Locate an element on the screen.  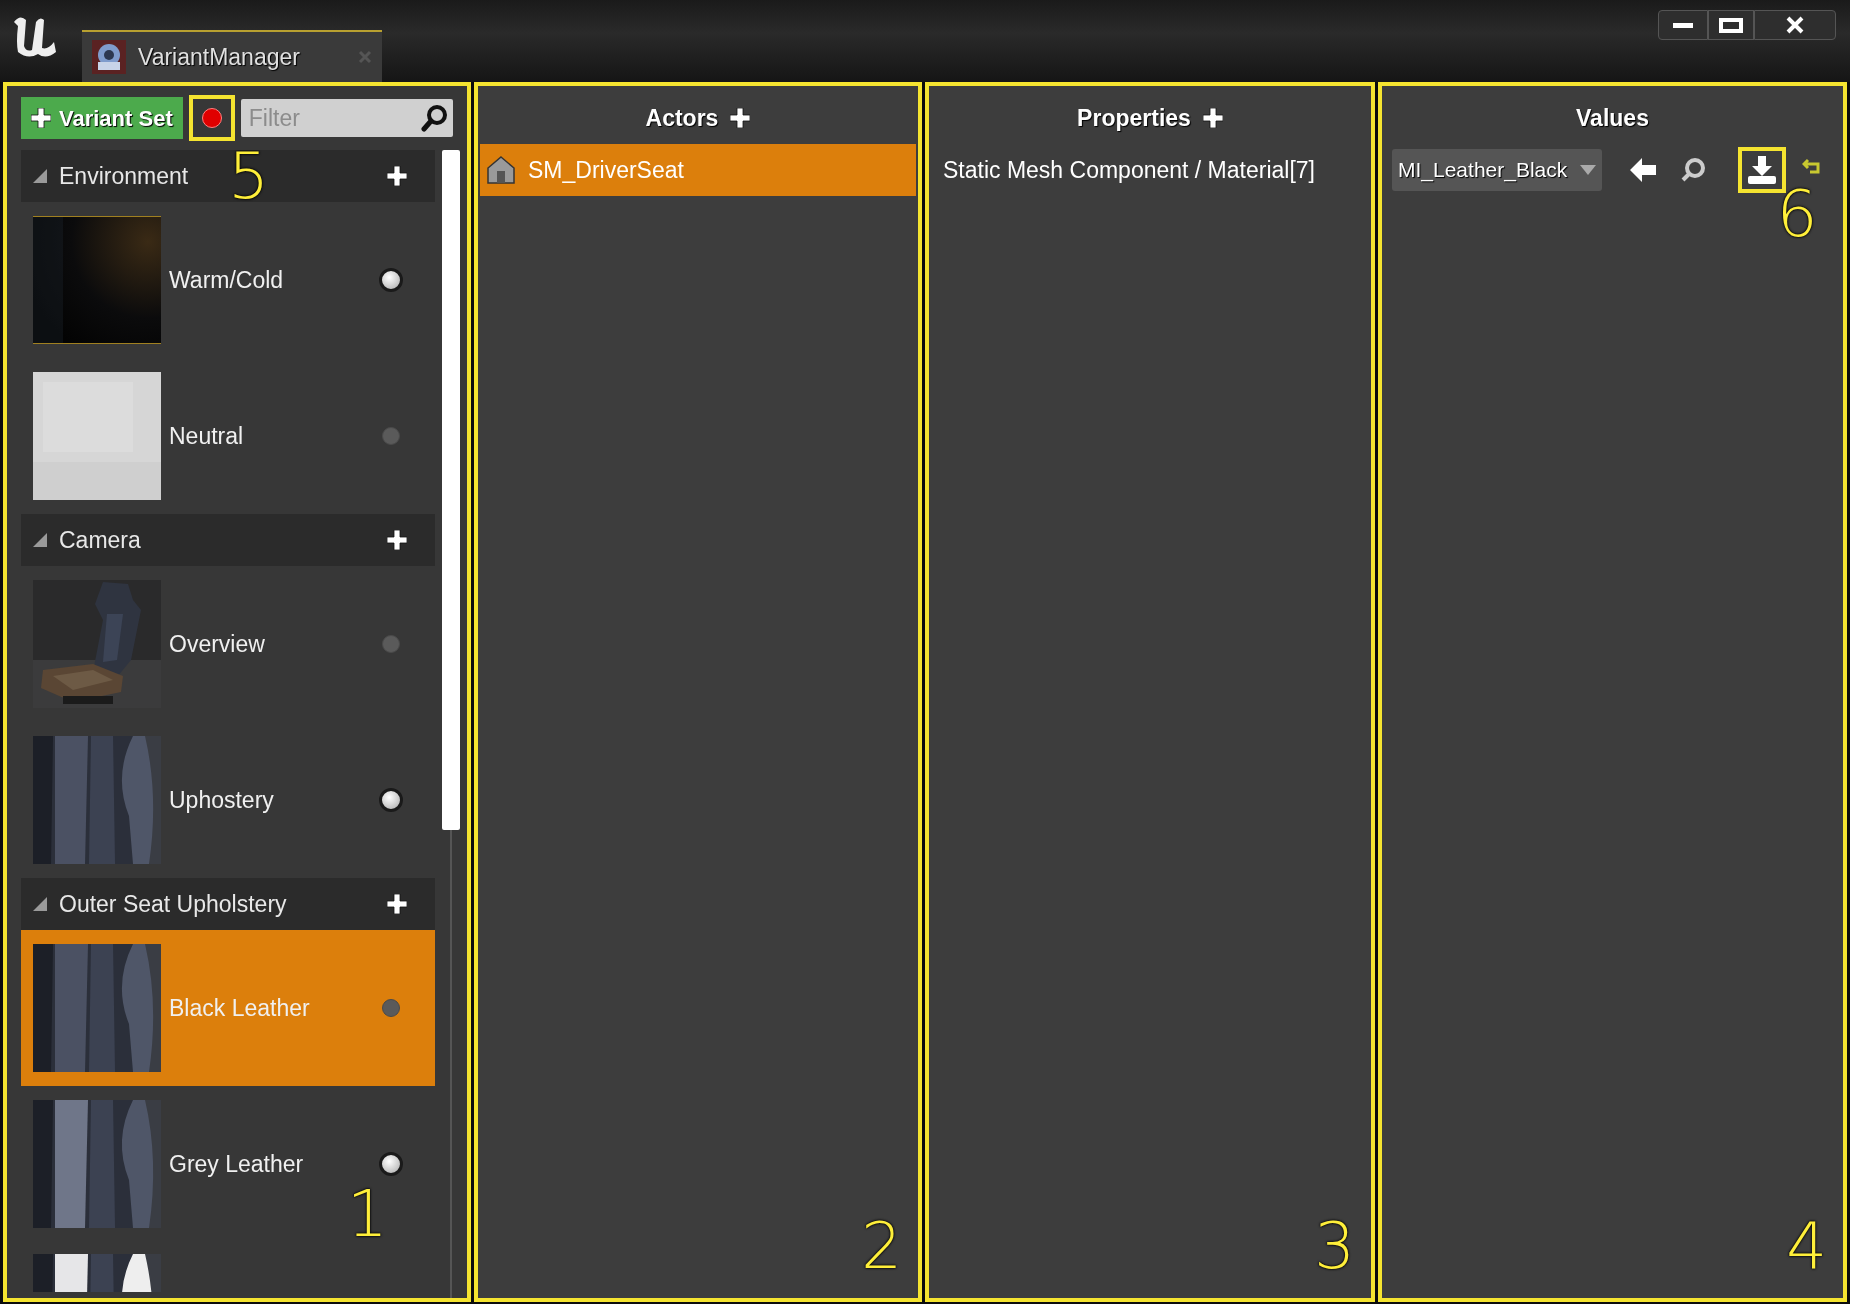
callout-number: 6 is located at coordinates (1797, 214).